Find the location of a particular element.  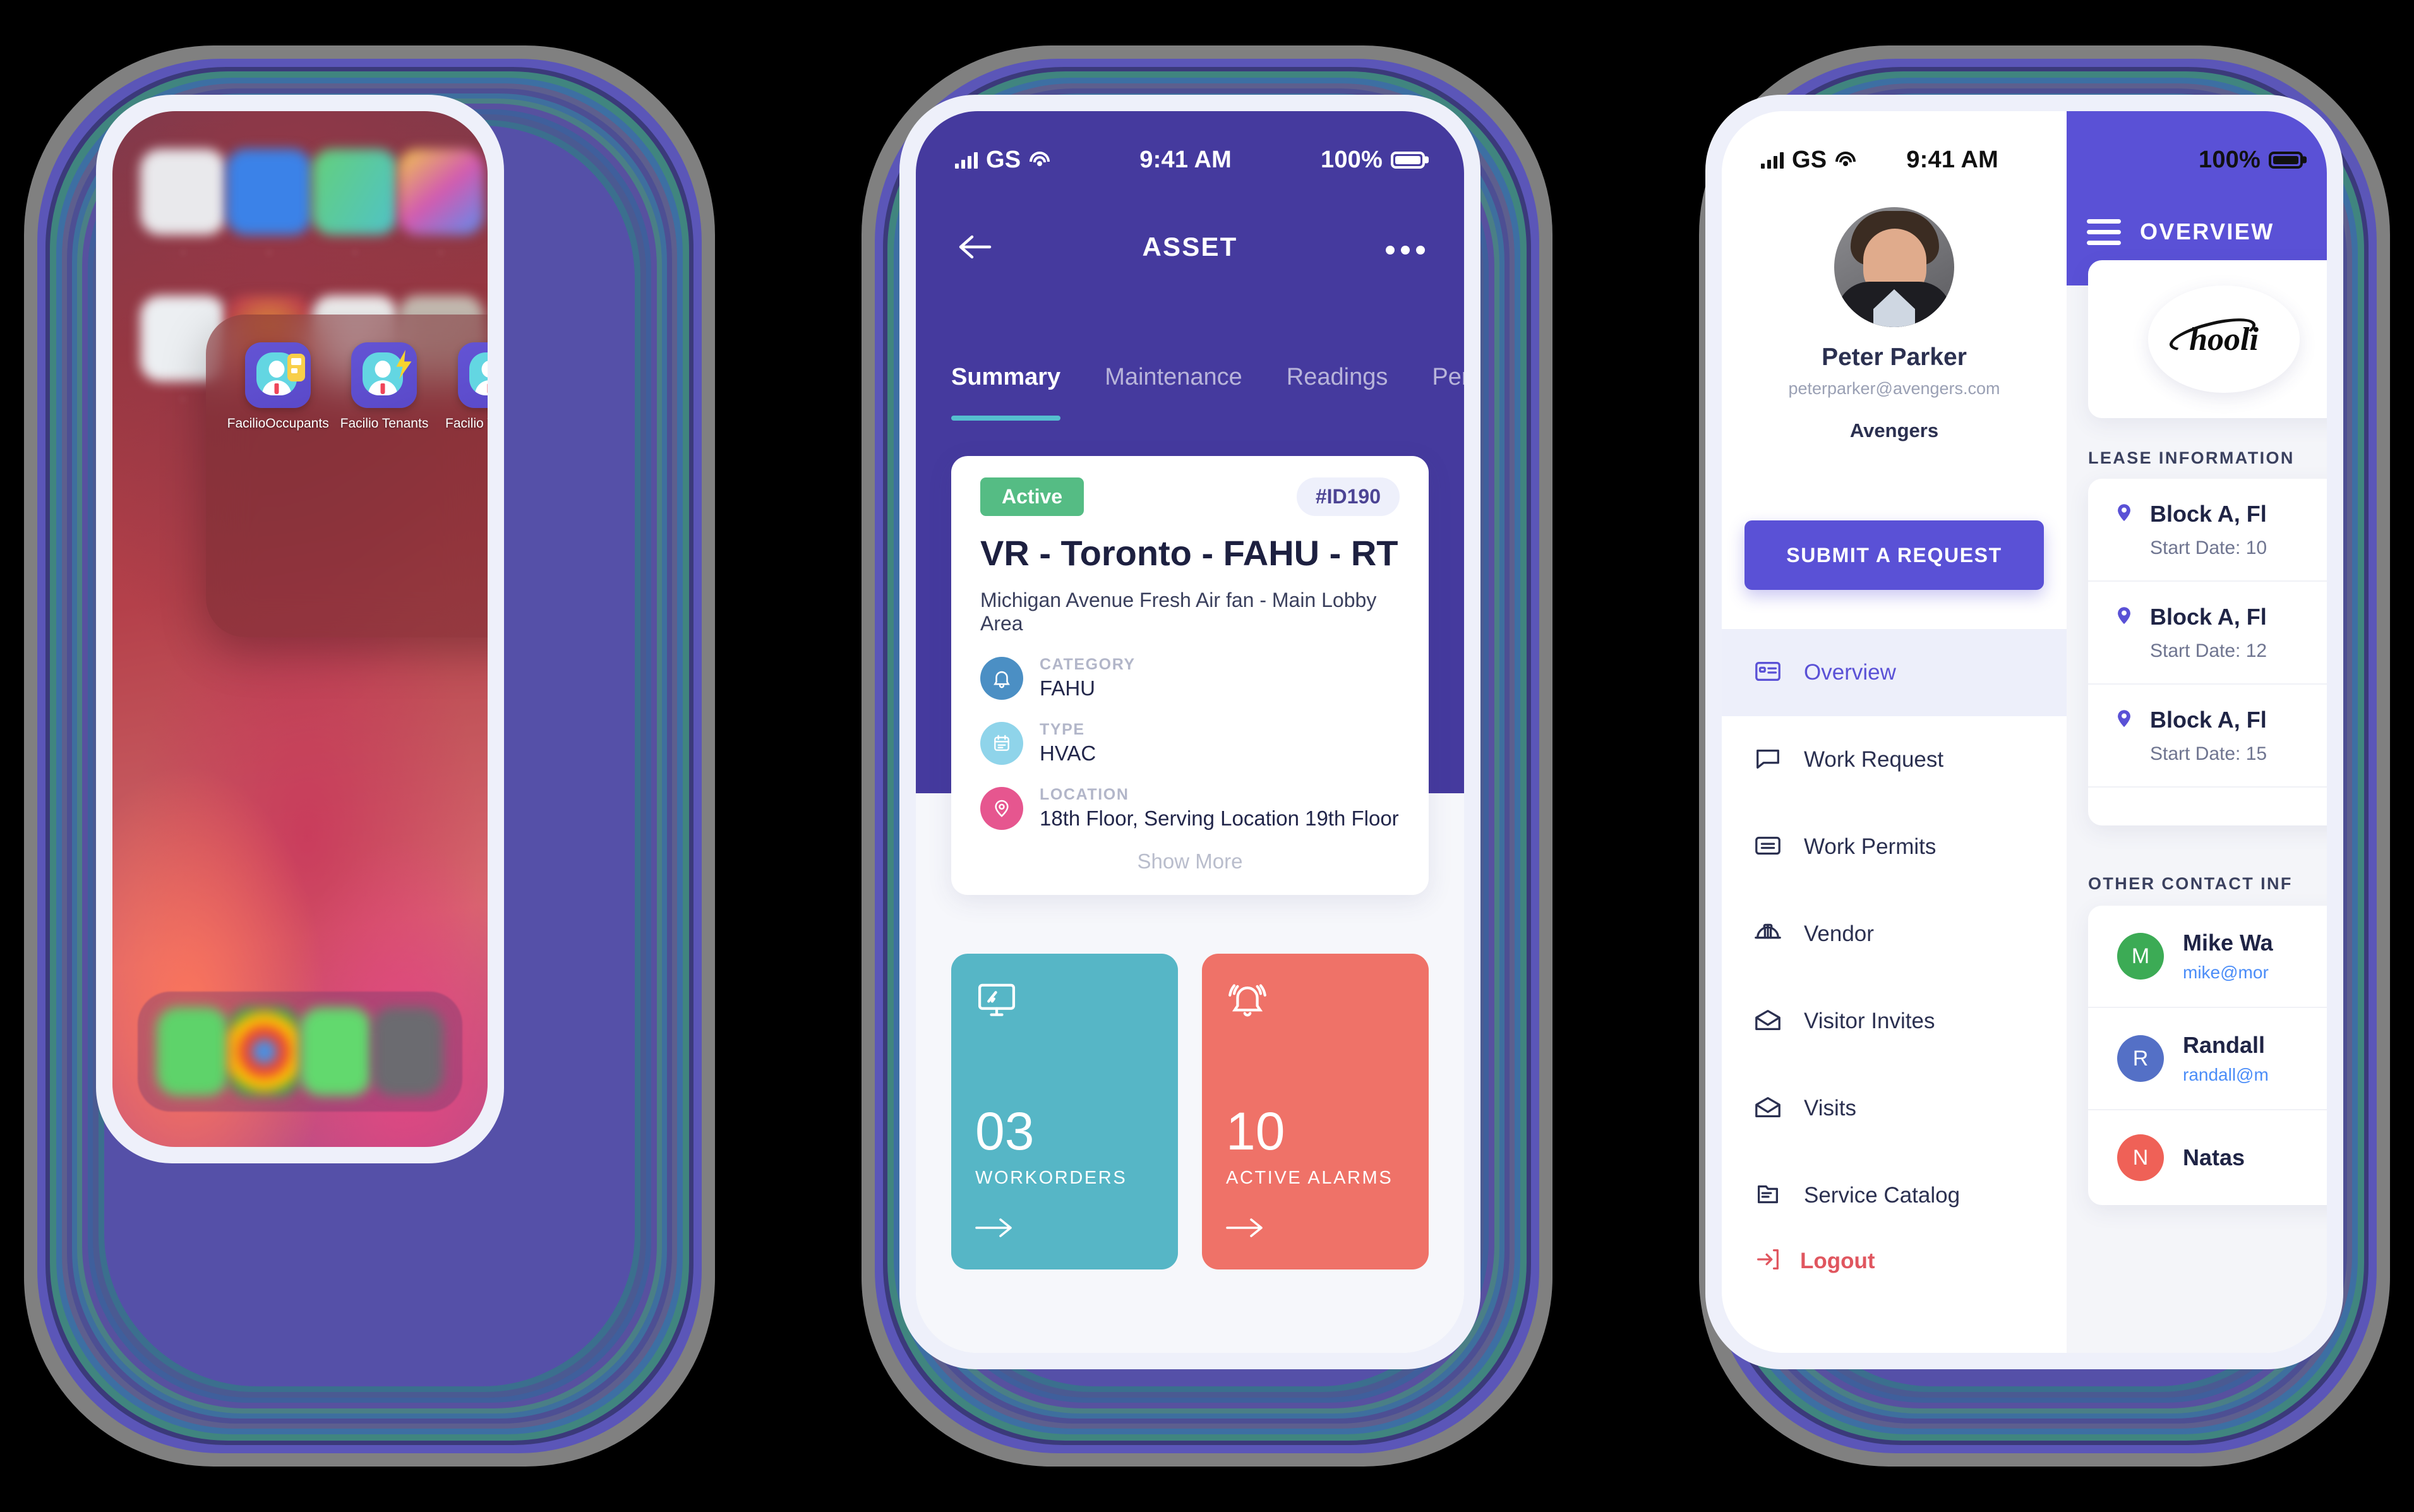

facilio-tenants-icon is located at coordinates (384, 375).